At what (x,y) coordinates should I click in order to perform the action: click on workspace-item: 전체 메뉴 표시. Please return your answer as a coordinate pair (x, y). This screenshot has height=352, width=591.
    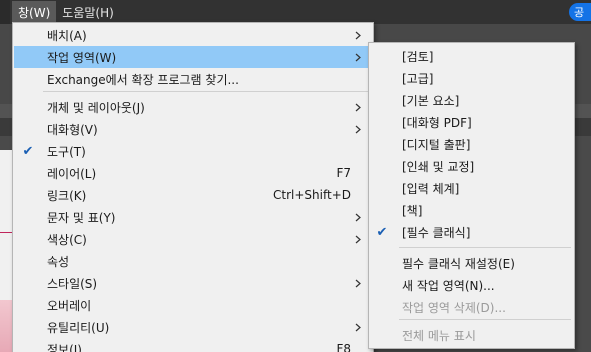
    Looking at the image, I should click on (471, 335).